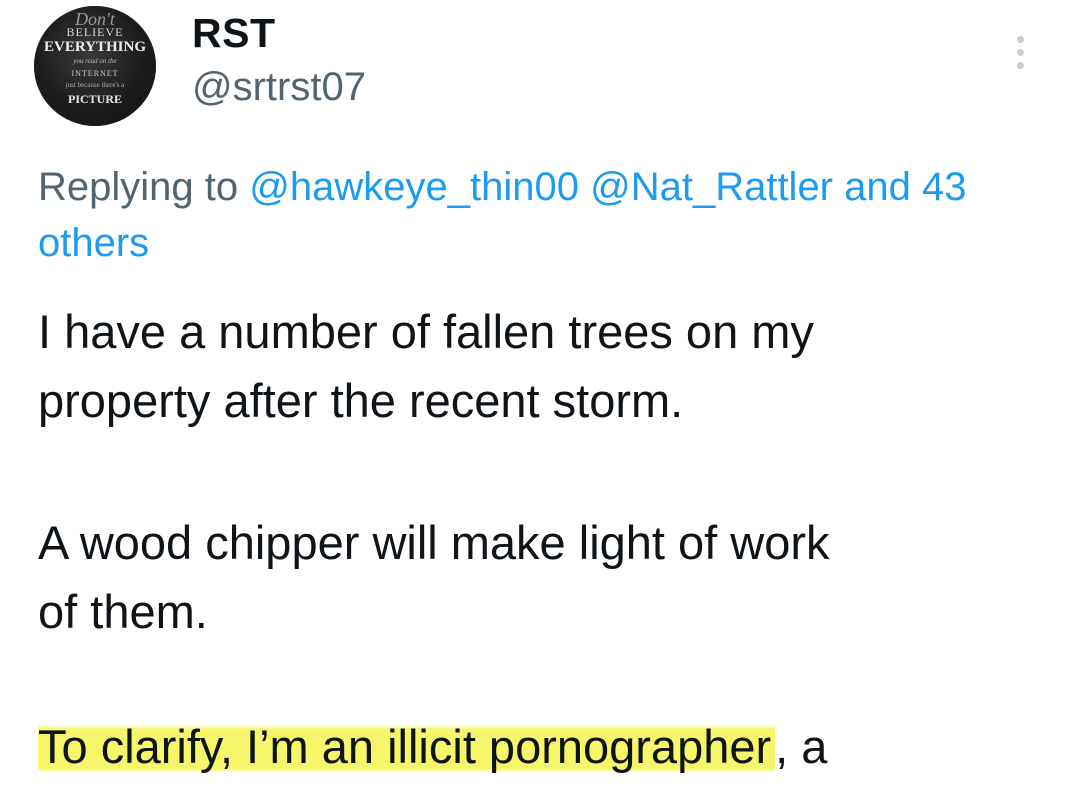 The image size is (1068, 802). What do you see at coordinates (95, 85) in the screenshot?
I see `avatar-text-line: just because there's a` at bounding box center [95, 85].